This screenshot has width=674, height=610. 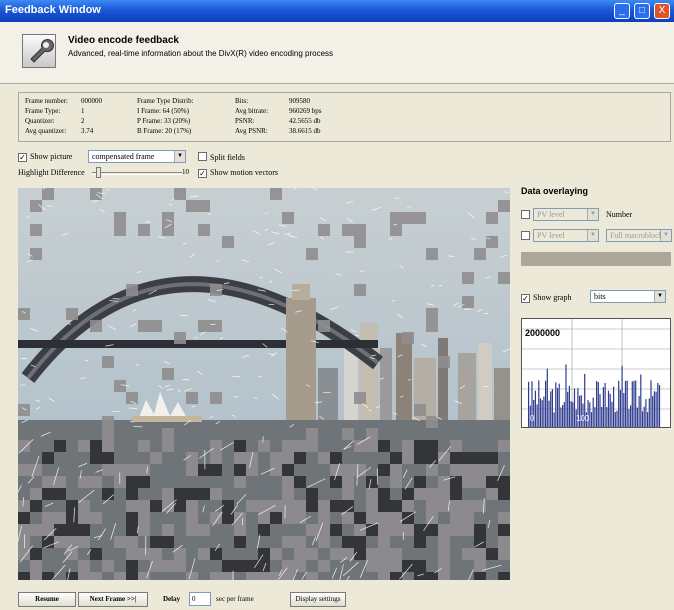 What do you see at coordinates (51, 156) in the screenshot?
I see `show-picture-label: Show picture` at bounding box center [51, 156].